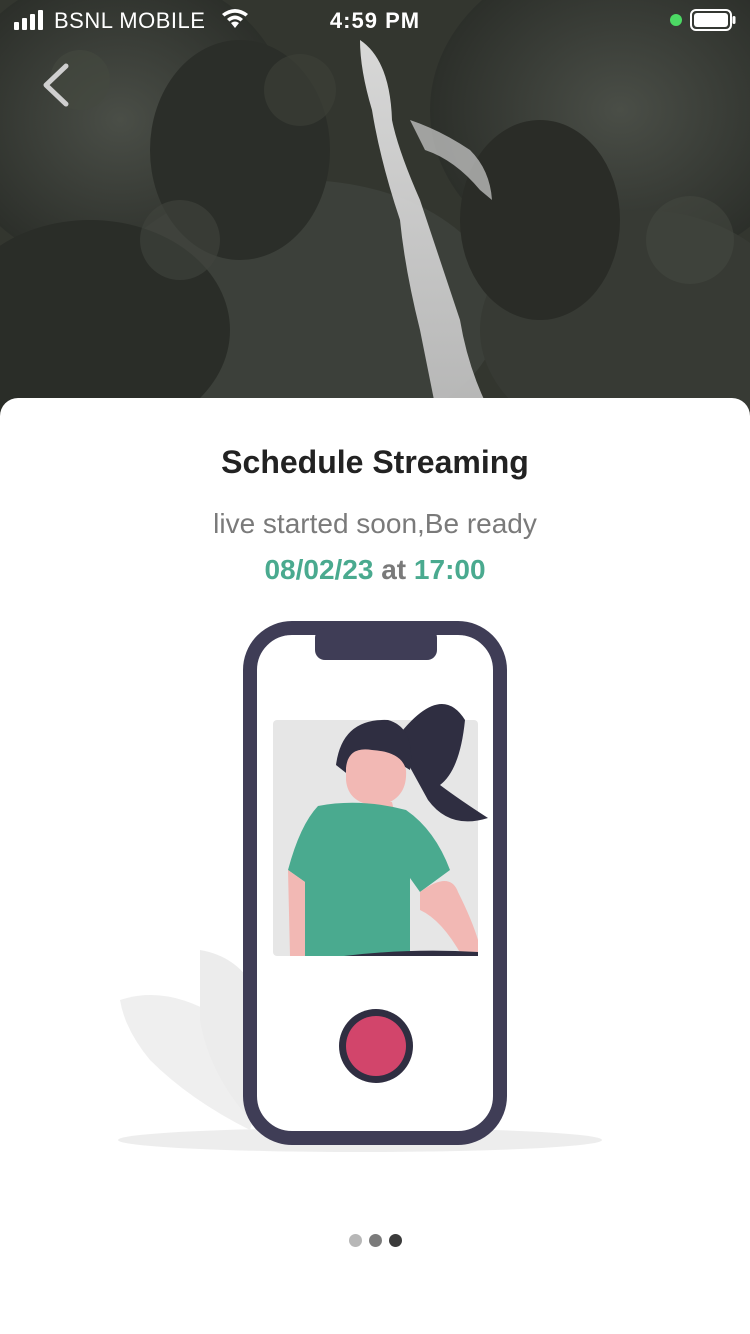  I want to click on person-arm, so click(296, 913).